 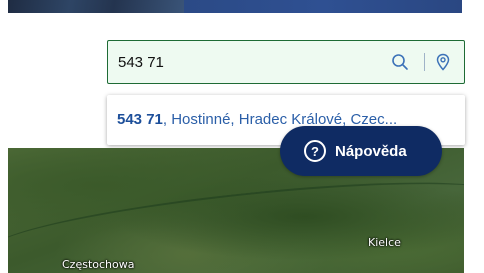 What do you see at coordinates (443, 62) in the screenshot?
I see `location-pin-icon` at bounding box center [443, 62].